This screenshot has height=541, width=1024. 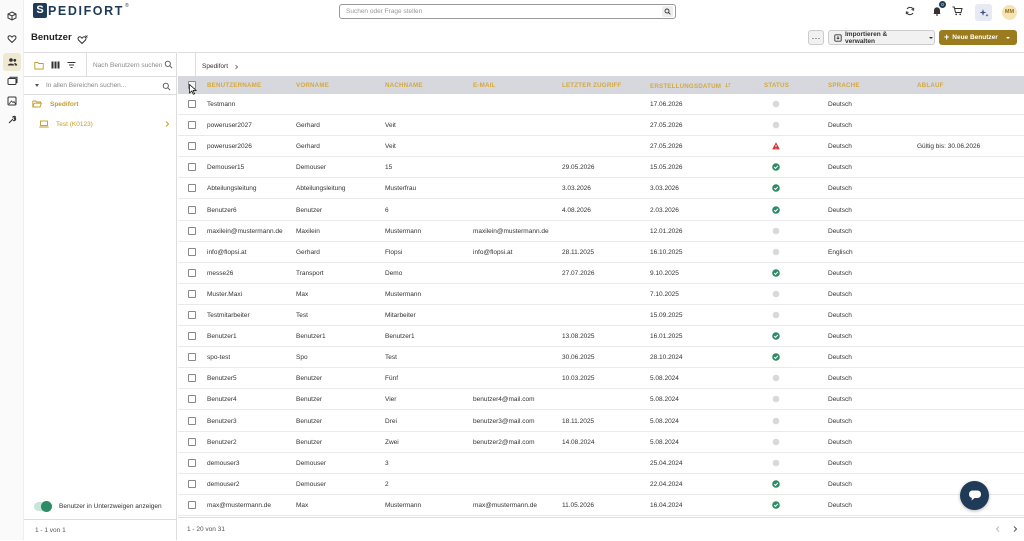 I want to click on cell-email: benutzer4@mail.com, so click(x=504, y=400).